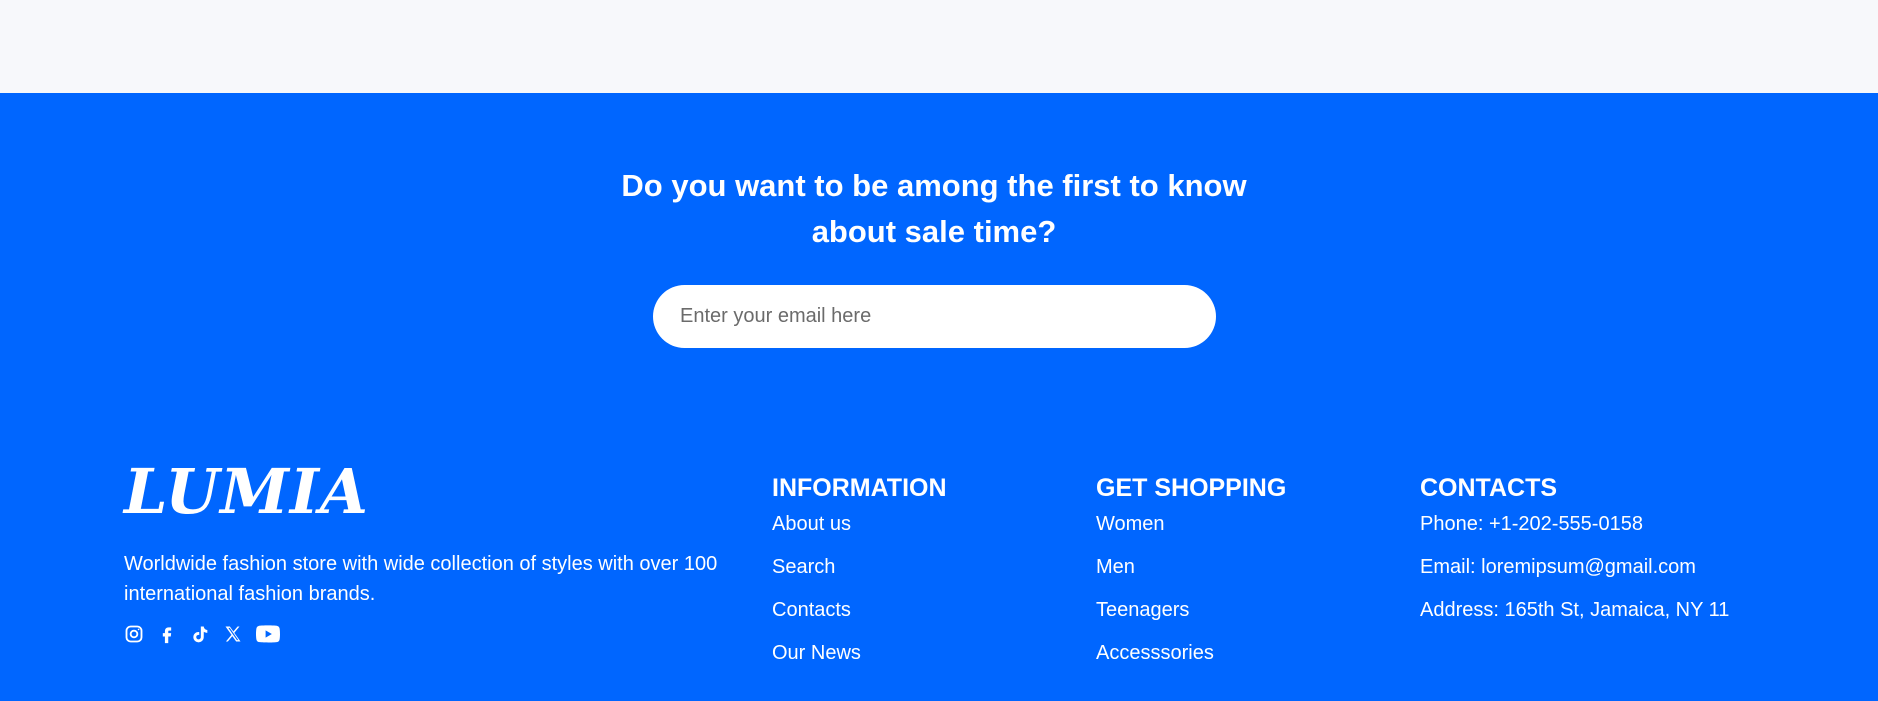 The image size is (1878, 701). I want to click on tiktok-icon, so click(200, 634).